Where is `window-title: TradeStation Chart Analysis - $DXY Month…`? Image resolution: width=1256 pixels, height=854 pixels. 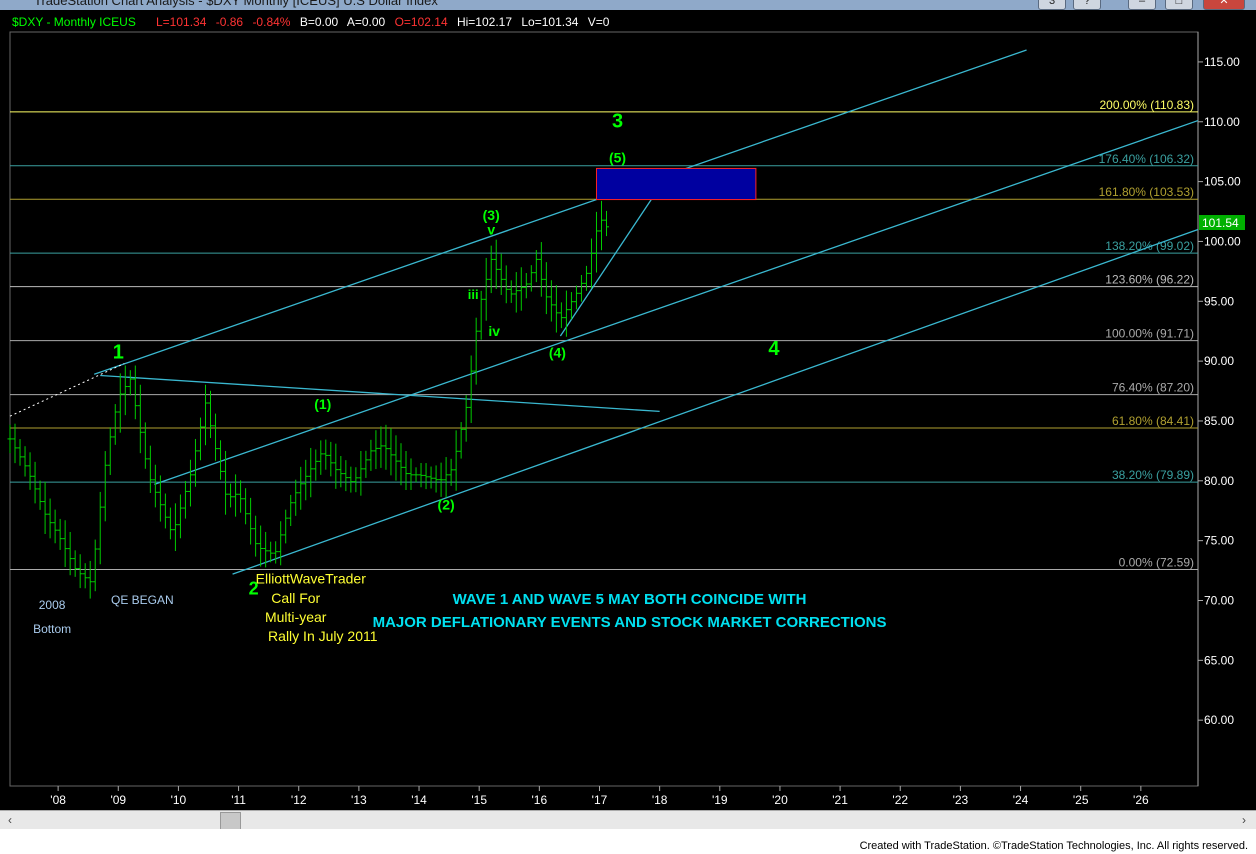 window-title: TradeStation Chart Analysis - $DXY Month… is located at coordinates (236, 4).